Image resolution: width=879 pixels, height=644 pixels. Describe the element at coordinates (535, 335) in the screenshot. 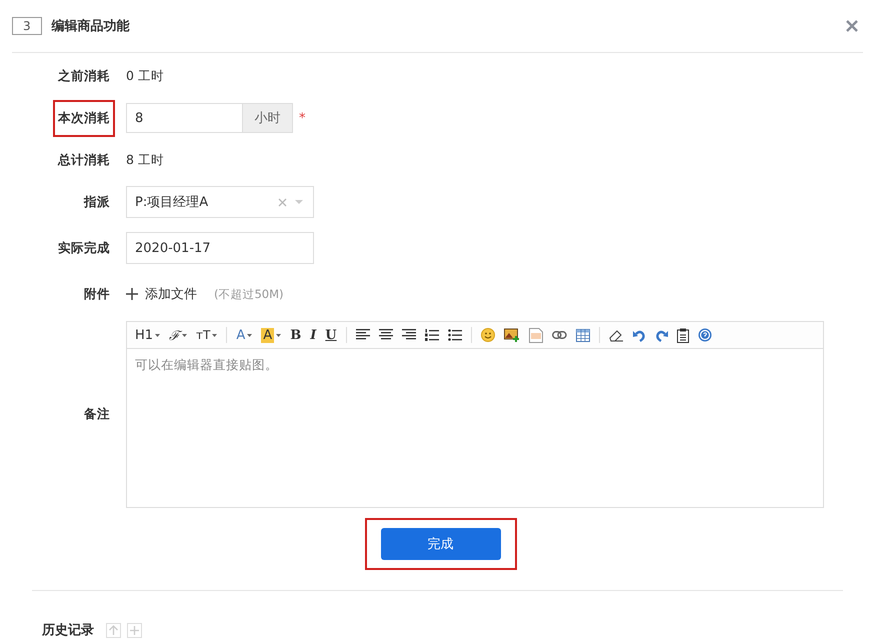

I see `code-icon` at that location.